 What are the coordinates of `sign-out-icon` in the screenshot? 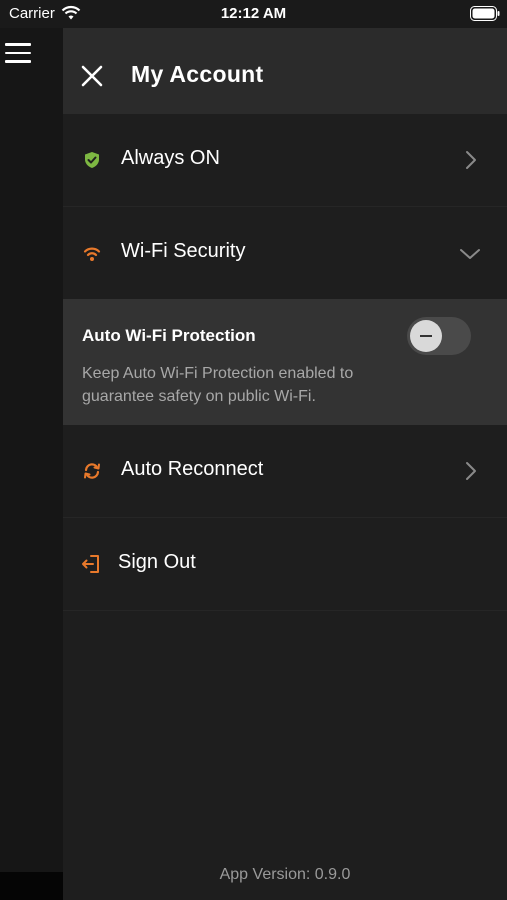 It's located at (90, 564).